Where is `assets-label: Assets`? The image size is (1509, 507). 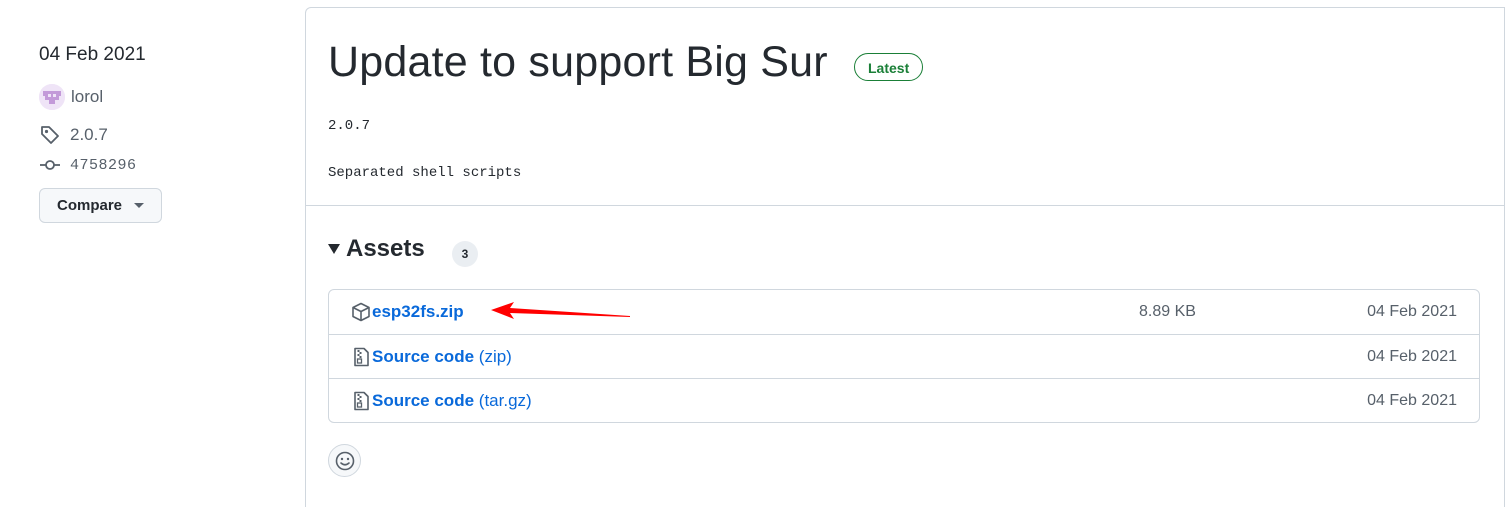
assets-label: Assets is located at coordinates (385, 248).